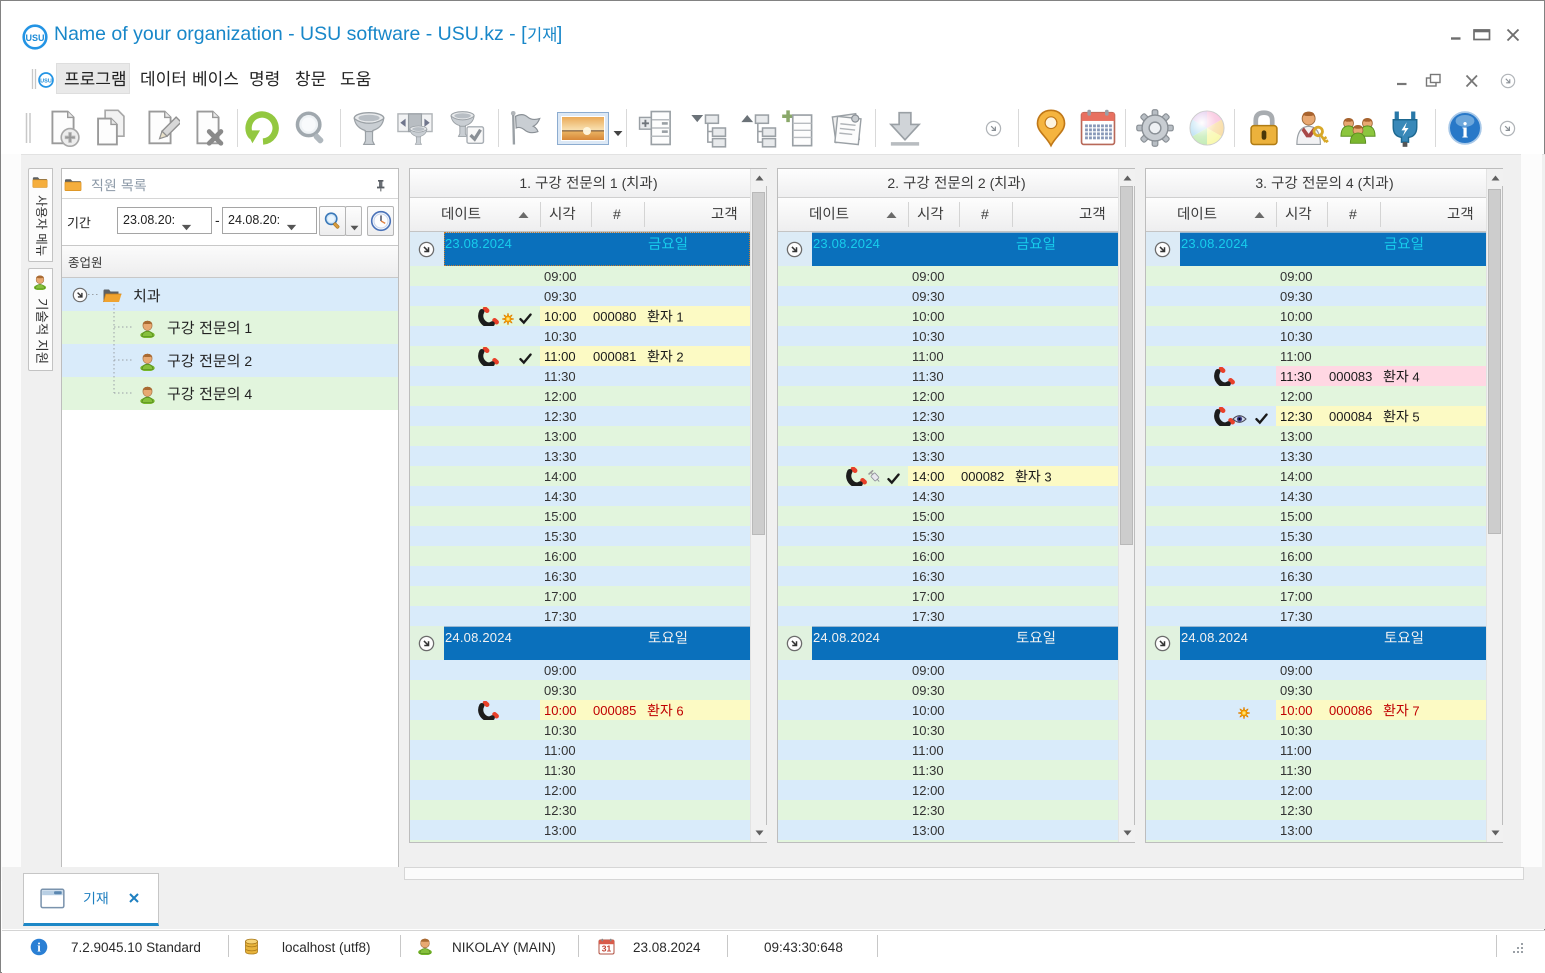  What do you see at coordinates (607, 949) in the screenshot?
I see `svg-text: 31` at bounding box center [607, 949].